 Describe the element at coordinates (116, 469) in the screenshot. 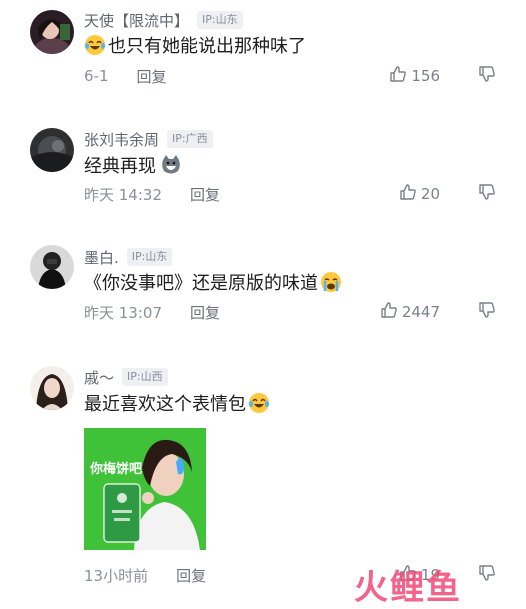

I see `sticker-caption: 你梅饼吧` at that location.